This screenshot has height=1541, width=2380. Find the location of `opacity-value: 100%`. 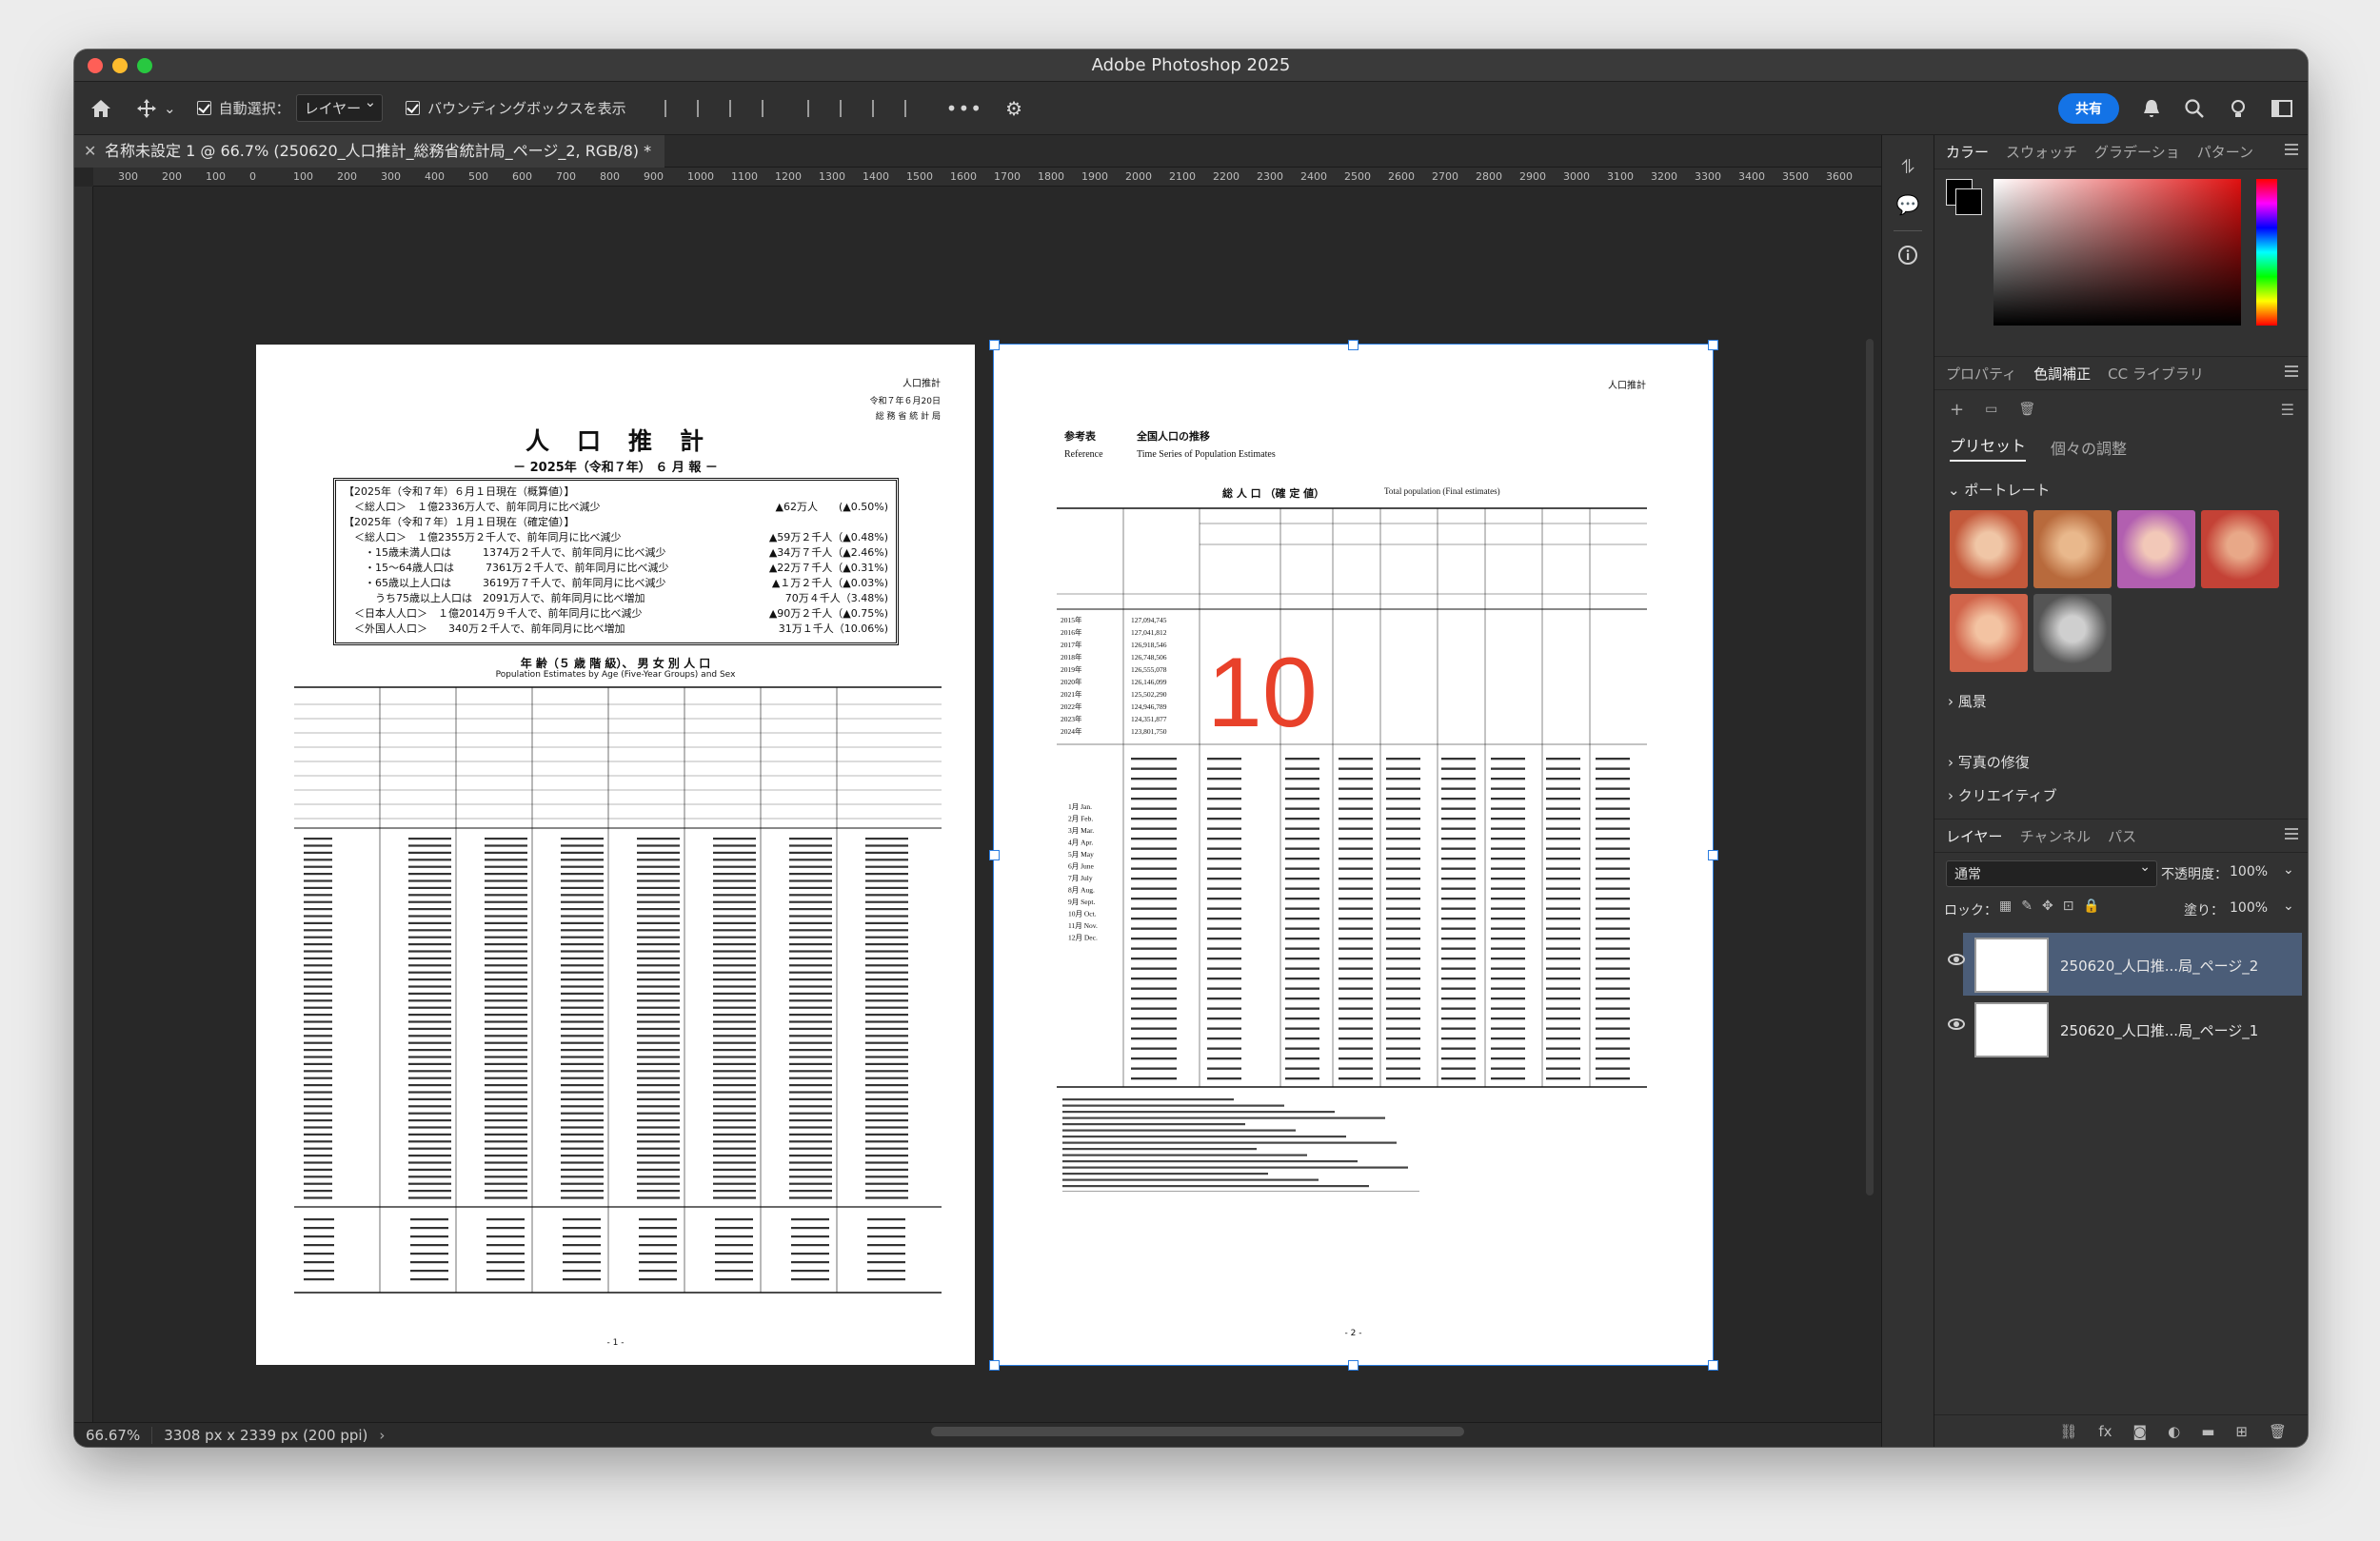

opacity-value: 100% is located at coordinates (2249, 871).